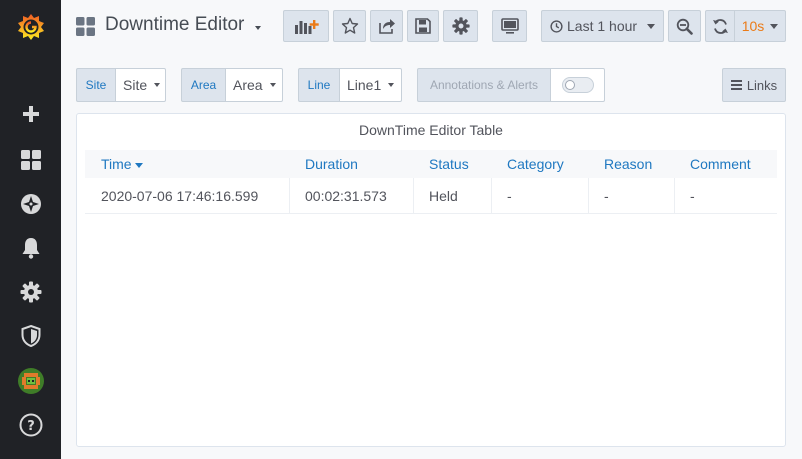  I want to click on column-header-time: Time, so click(122, 164).